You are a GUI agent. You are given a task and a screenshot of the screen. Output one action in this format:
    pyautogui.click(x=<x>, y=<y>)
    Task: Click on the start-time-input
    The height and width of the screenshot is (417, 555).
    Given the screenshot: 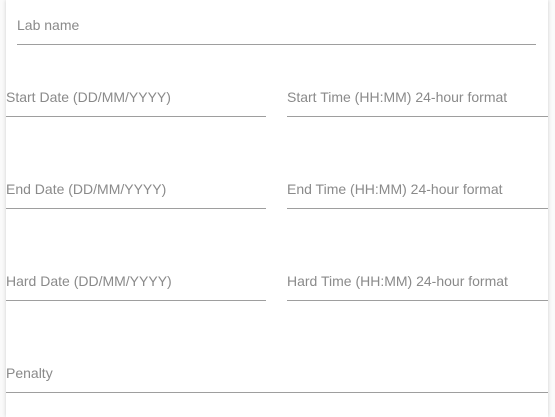 What is the action you would take?
    pyautogui.click(x=417, y=101)
    